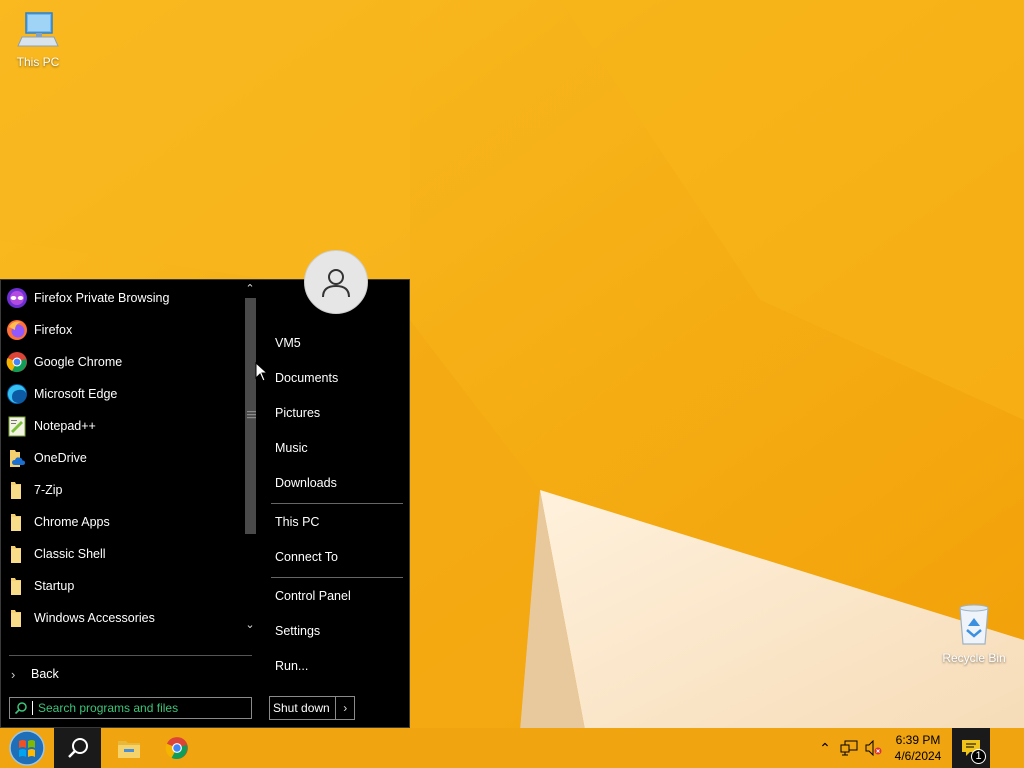  Describe the element at coordinates (306, 557) in the screenshot. I see `menu-item-connect-to: Connect To` at that location.